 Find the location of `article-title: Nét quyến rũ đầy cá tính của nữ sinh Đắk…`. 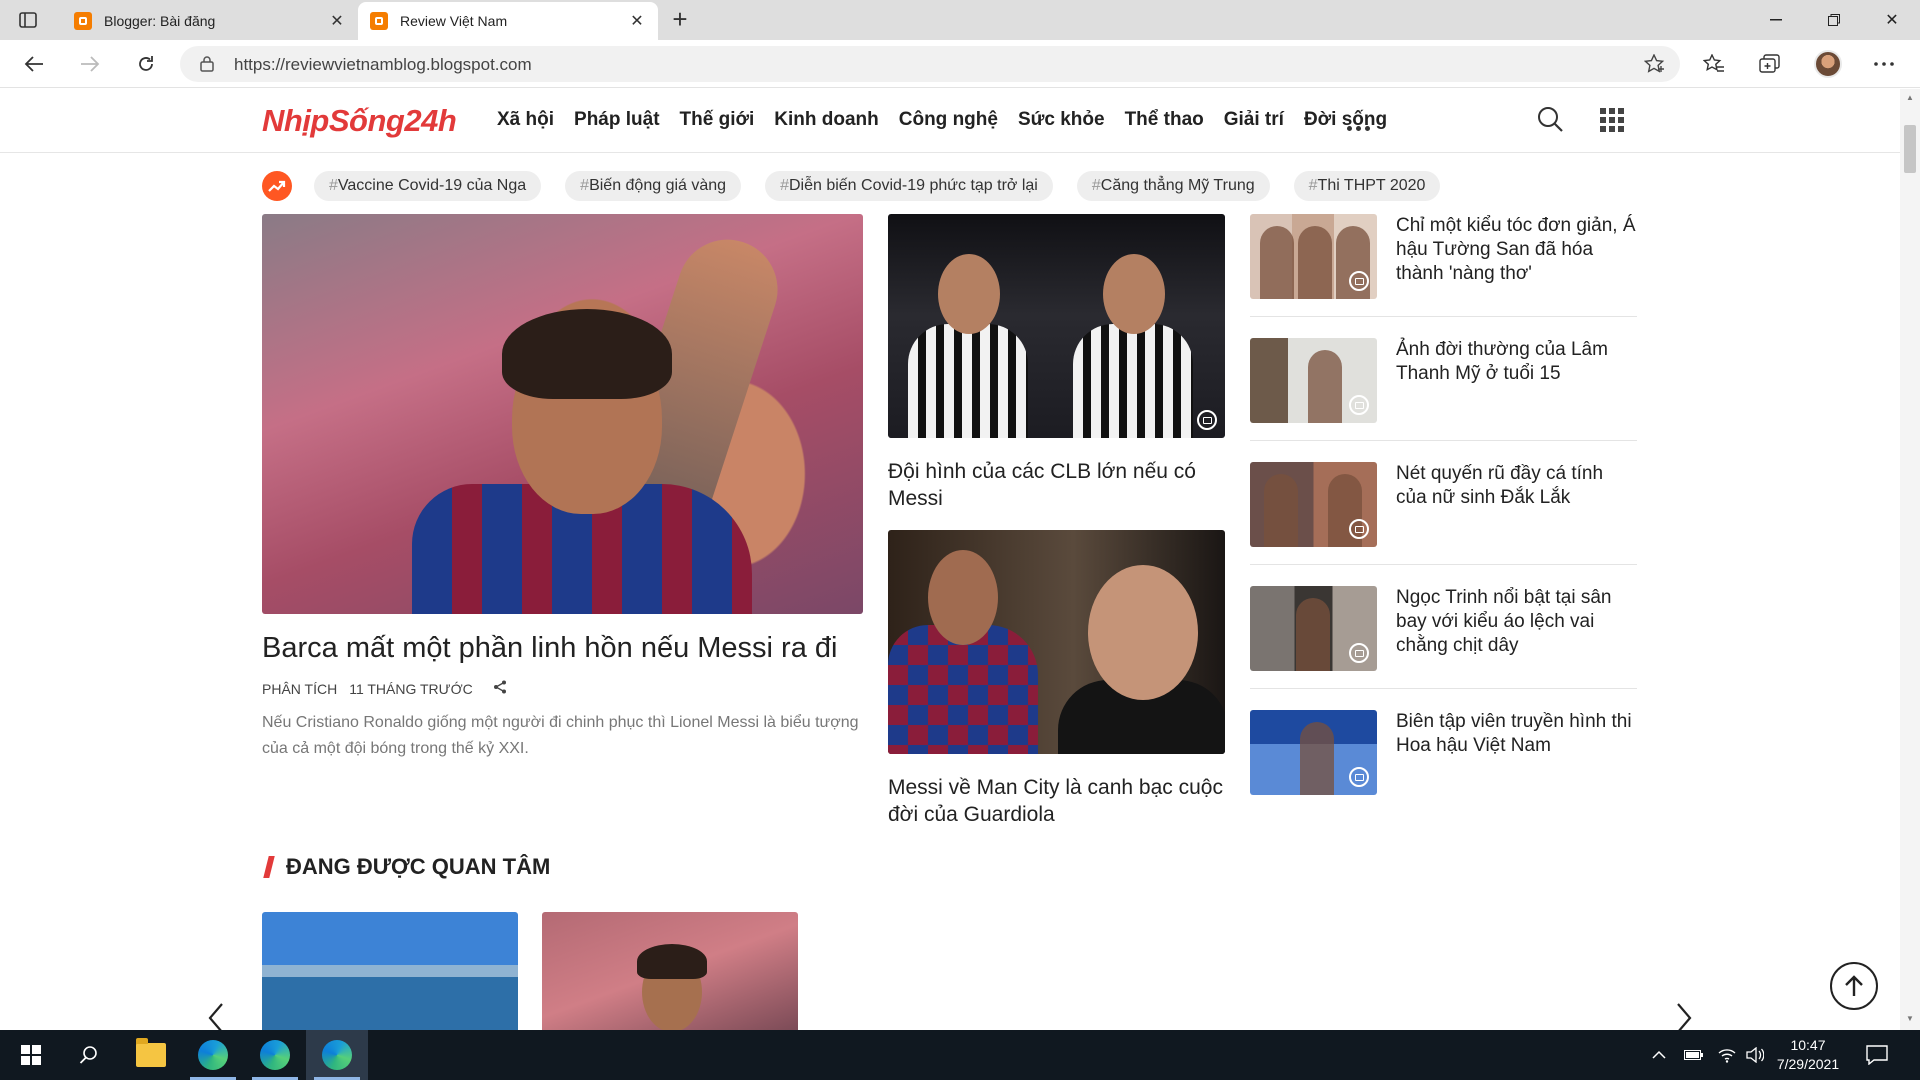

article-title: Nét quyến rũ đầy cá tính của nữ sinh Đắk… is located at coordinates (1516, 486).